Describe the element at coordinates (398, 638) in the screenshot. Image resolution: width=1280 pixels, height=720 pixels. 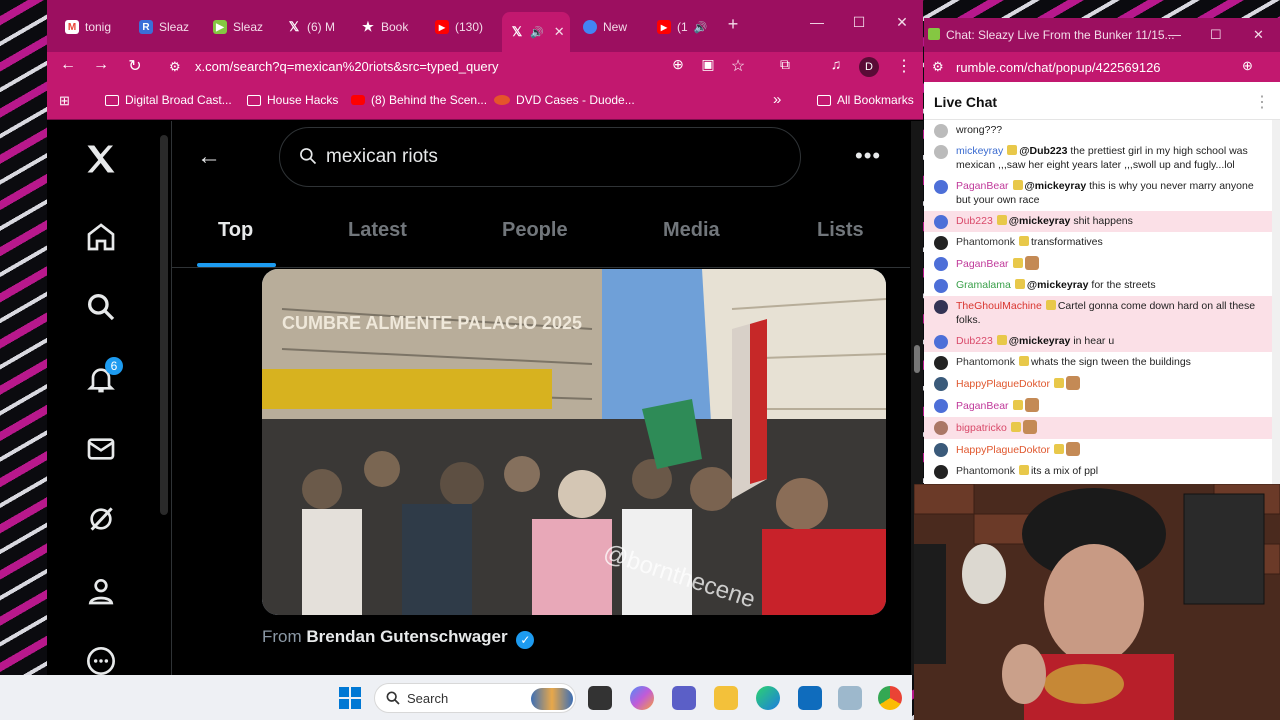
I see `post-source-line: From Brendan Gutenschwager ✓` at that location.